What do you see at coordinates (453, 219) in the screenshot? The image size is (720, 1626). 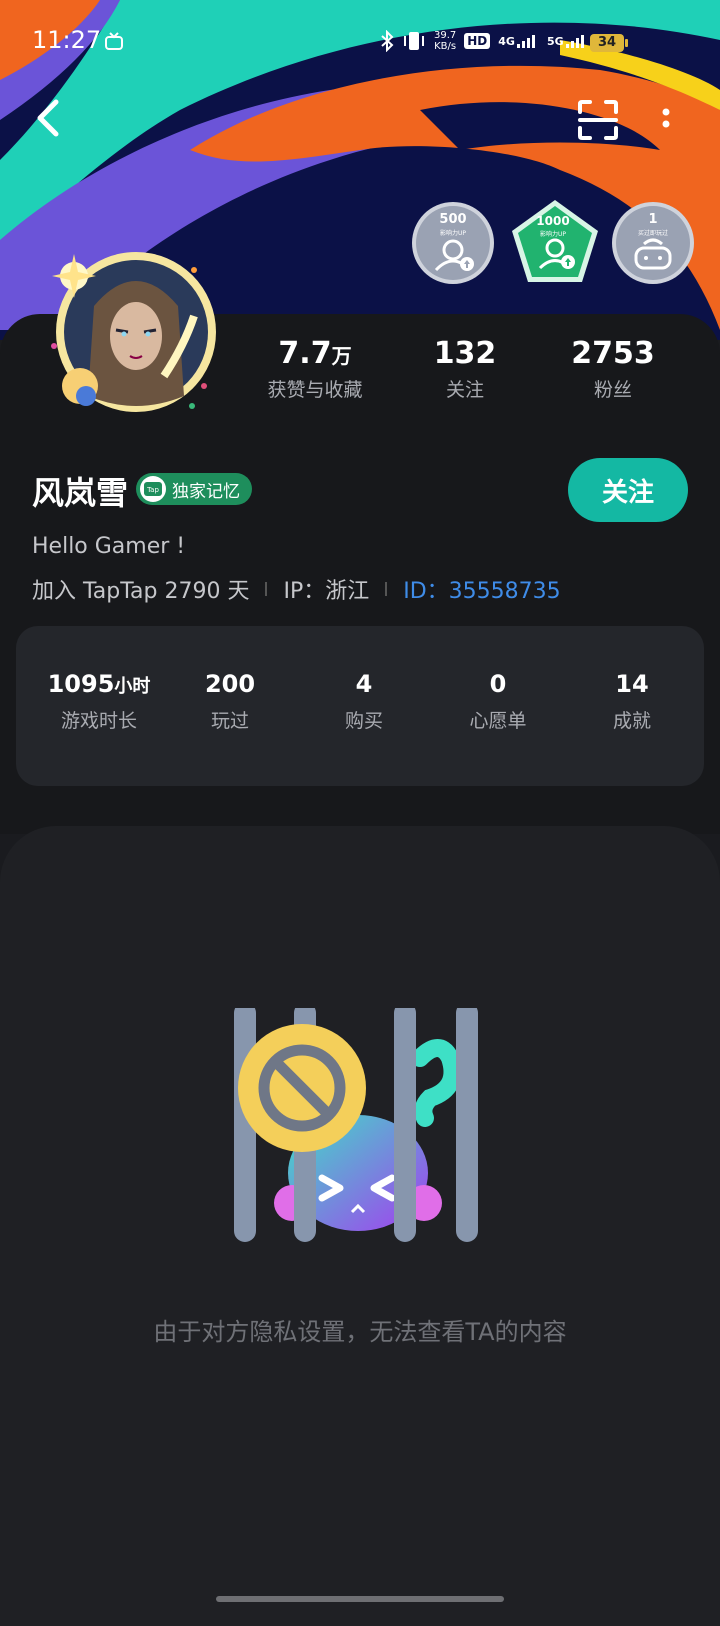 I see `badge-value: 500` at bounding box center [453, 219].